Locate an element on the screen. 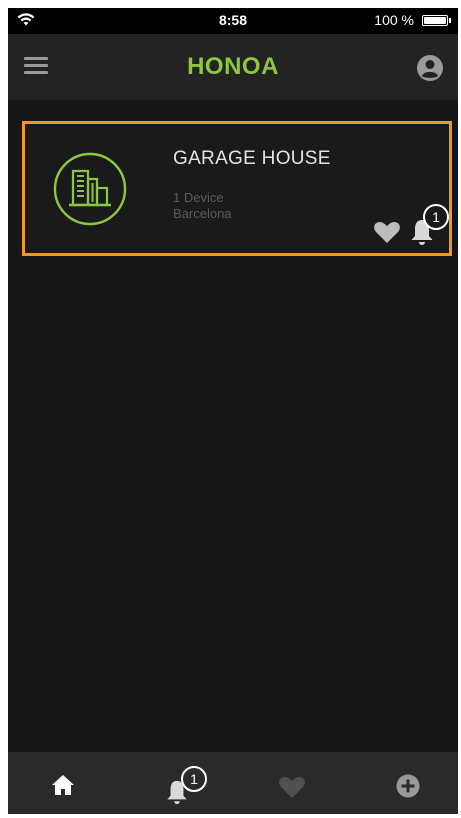  bottom-navigation: 1 is located at coordinates (233, 783).